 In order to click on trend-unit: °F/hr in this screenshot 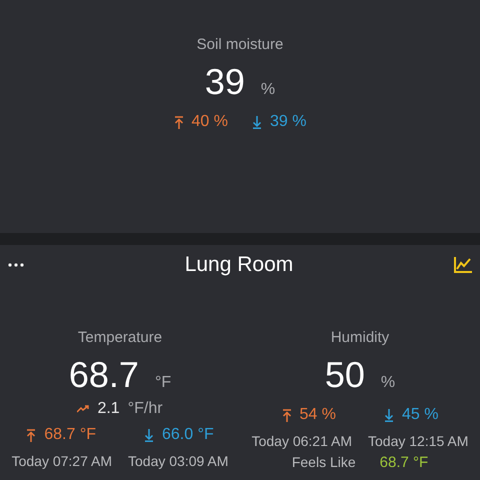, I will do `click(145, 409)`.